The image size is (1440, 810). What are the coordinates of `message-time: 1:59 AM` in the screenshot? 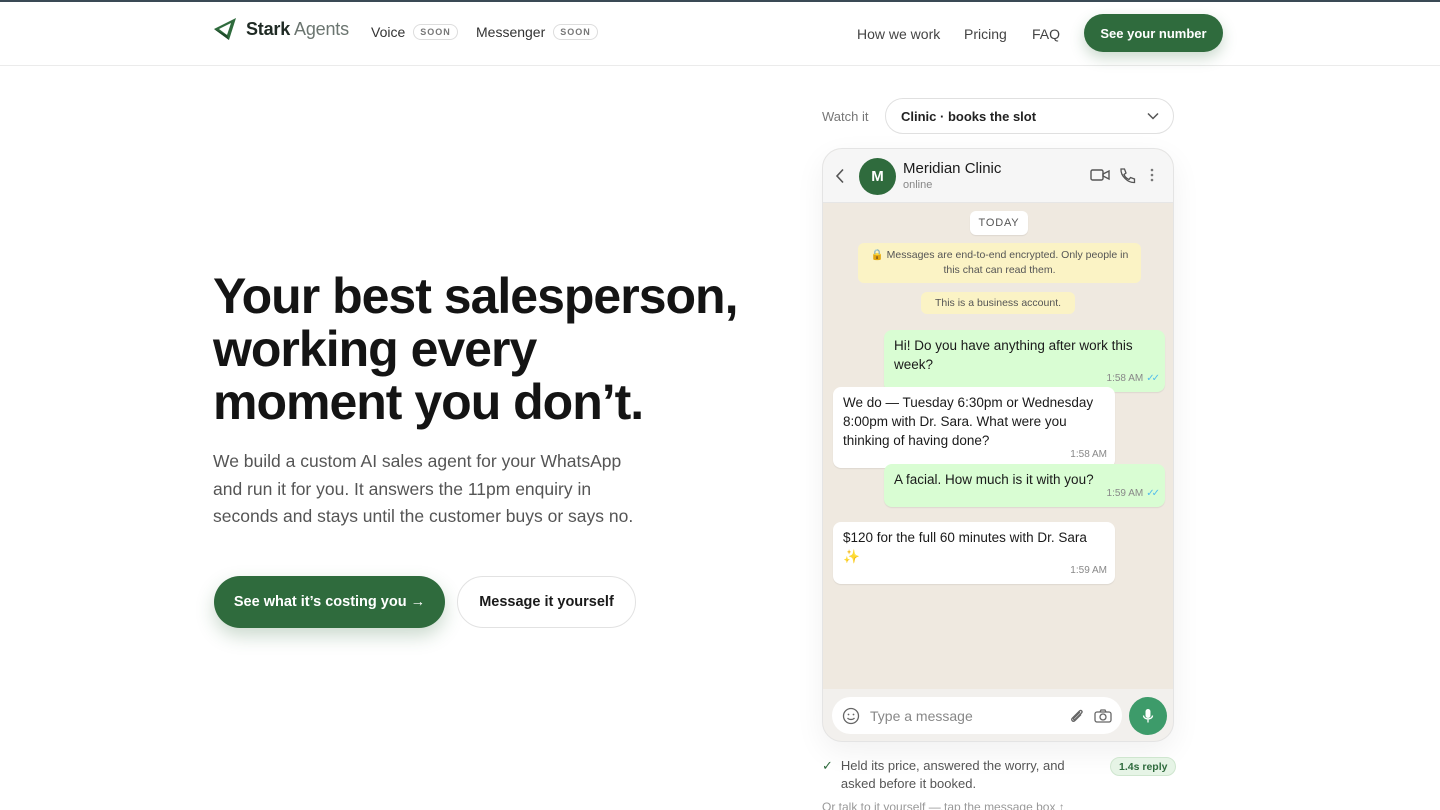 It's located at (1088, 570).